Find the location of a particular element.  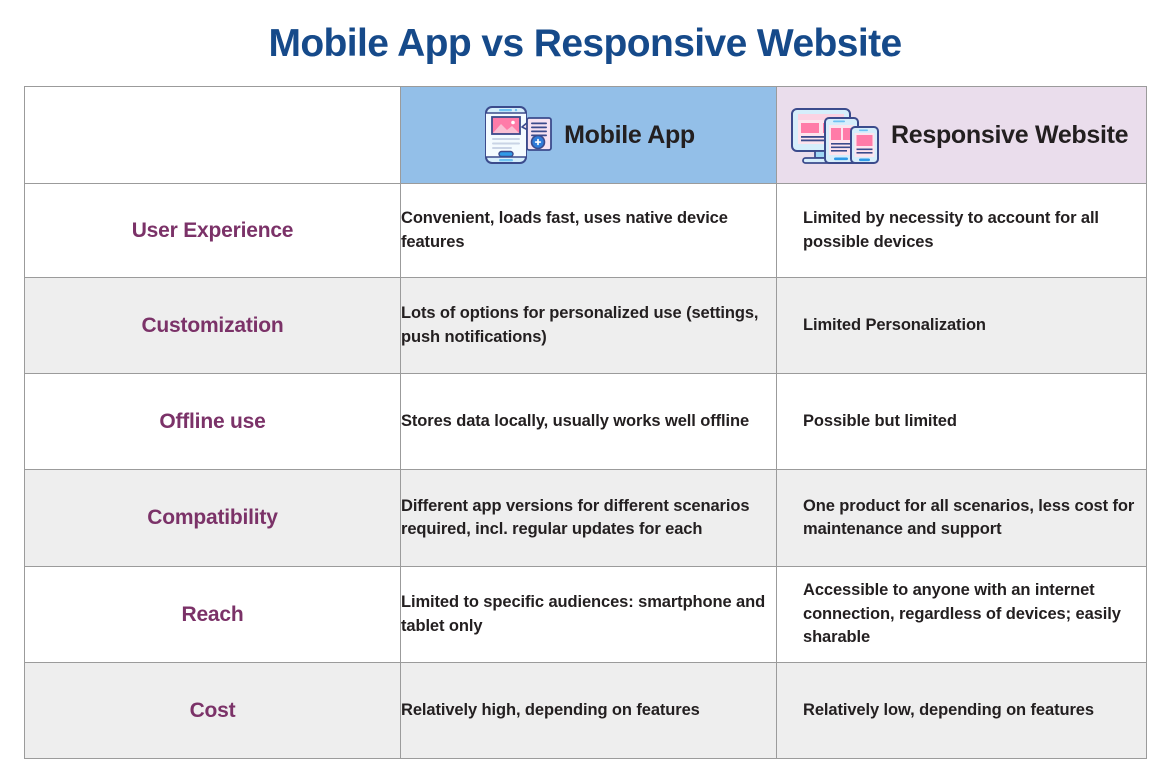

header-cell-mobile-app: Mobile App is located at coordinates (588, 135).